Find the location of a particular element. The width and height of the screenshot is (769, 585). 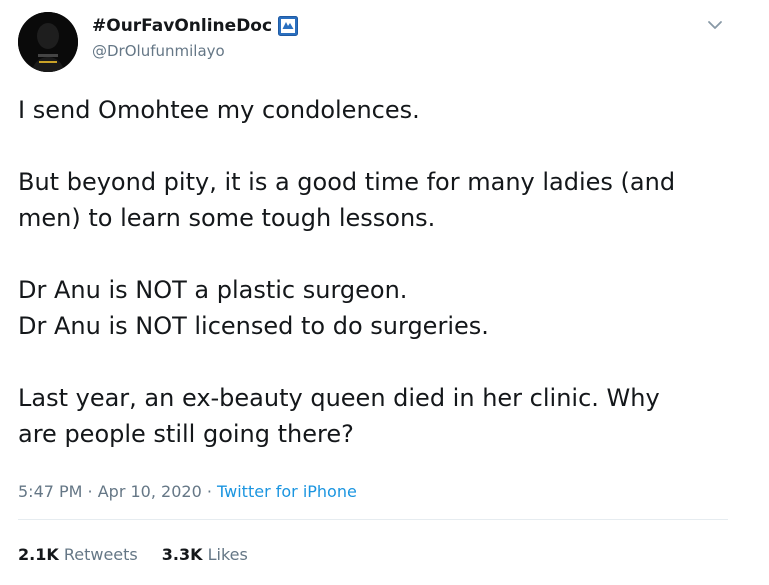

retweets-count: 2.1K is located at coordinates (38, 554).